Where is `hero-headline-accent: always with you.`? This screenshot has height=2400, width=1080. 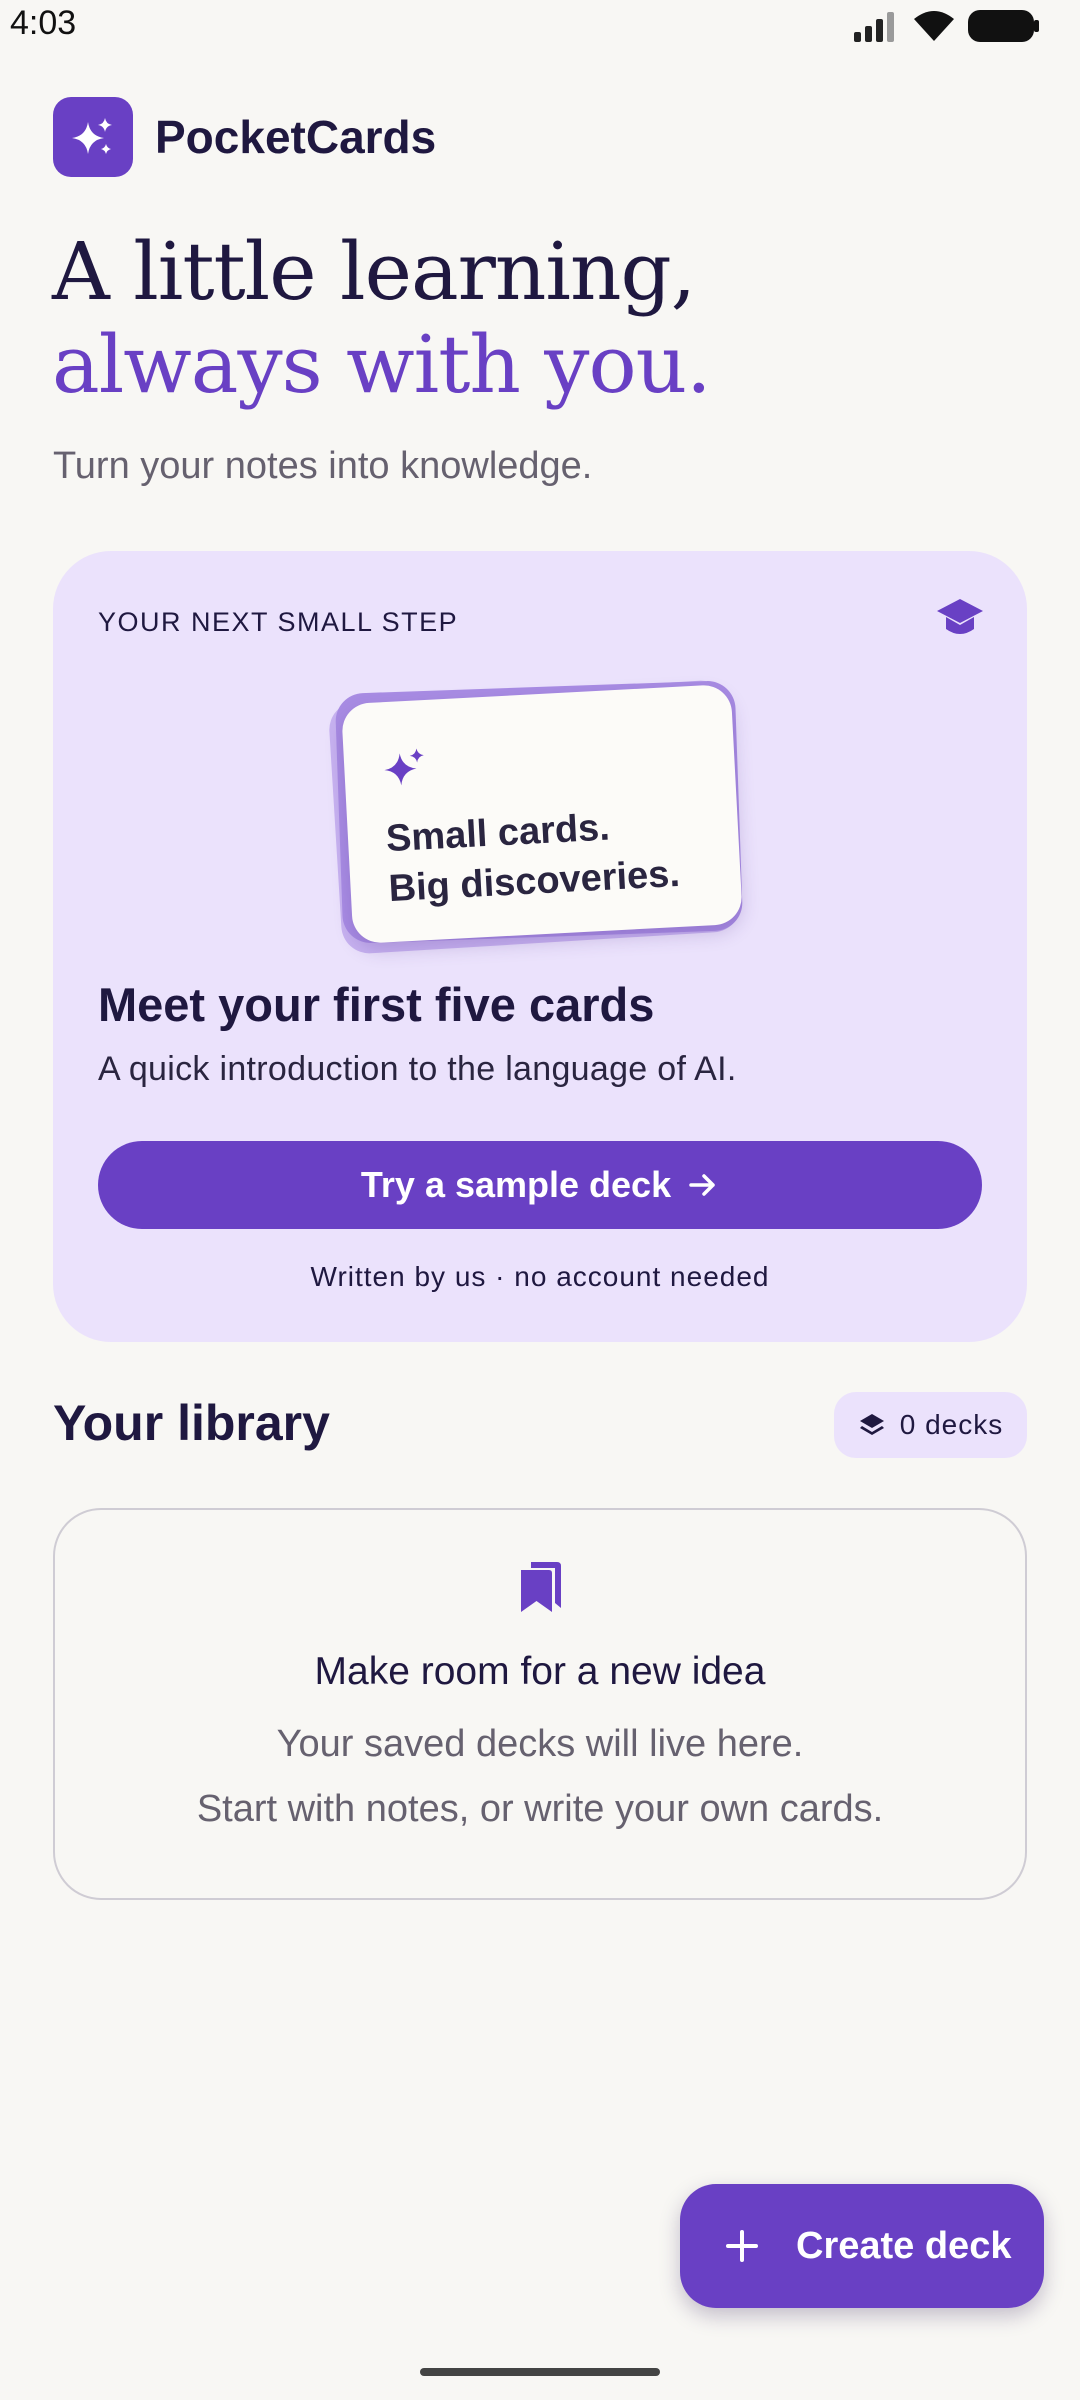 hero-headline-accent: always with you. is located at coordinates (382, 364).